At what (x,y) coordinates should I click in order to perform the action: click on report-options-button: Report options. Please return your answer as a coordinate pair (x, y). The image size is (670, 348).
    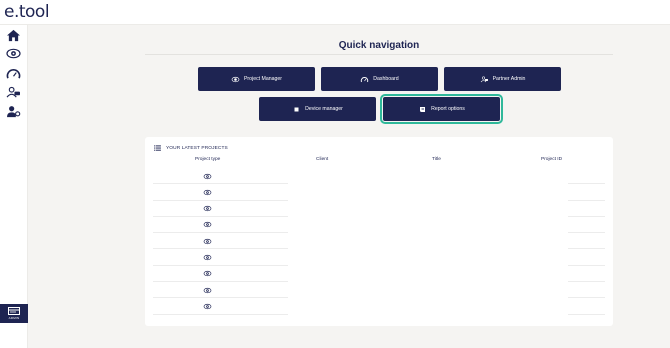
    Looking at the image, I should click on (441, 109).